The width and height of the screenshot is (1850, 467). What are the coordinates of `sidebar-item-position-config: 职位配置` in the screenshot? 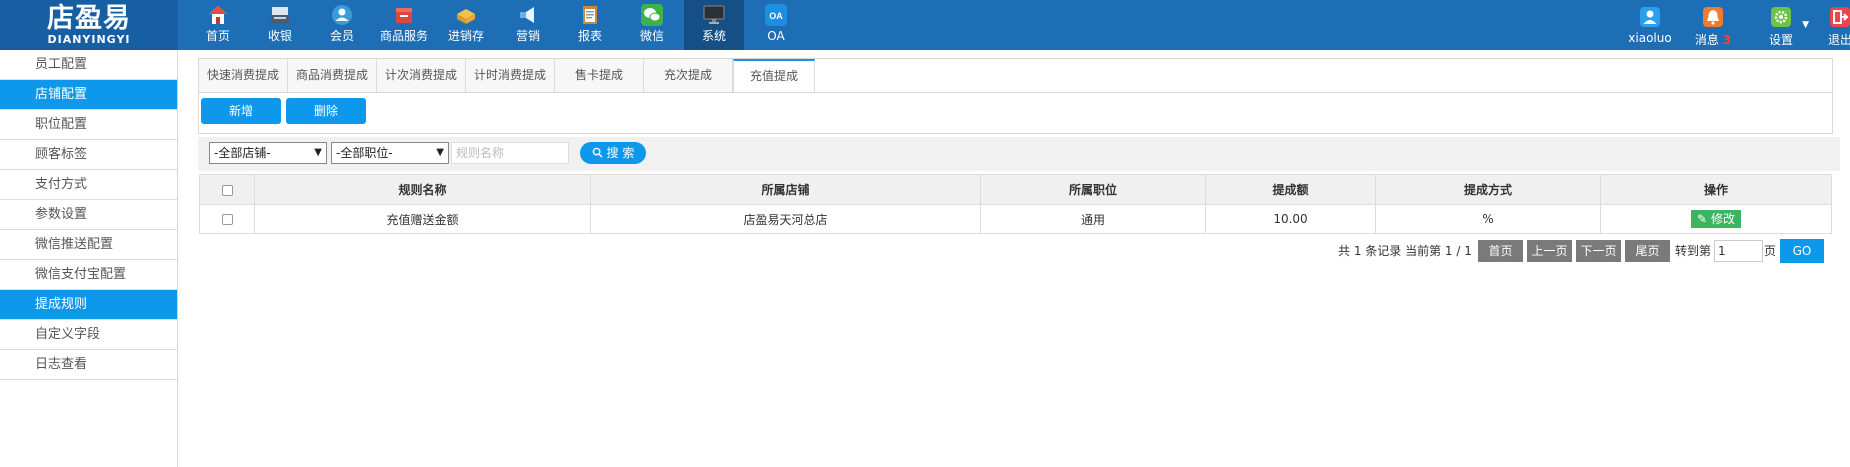 It's located at (88, 125).